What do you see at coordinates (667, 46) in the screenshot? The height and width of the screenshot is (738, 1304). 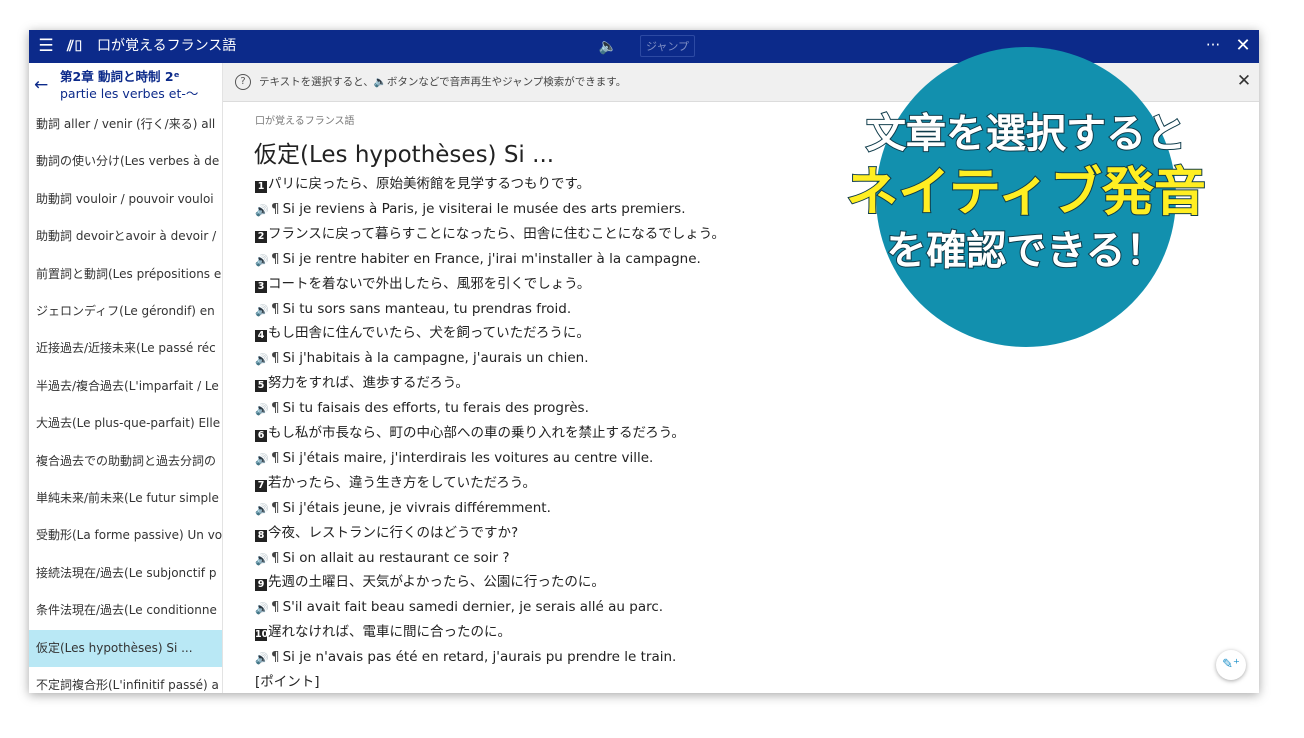 I see `jump-button: ジャンプ` at bounding box center [667, 46].